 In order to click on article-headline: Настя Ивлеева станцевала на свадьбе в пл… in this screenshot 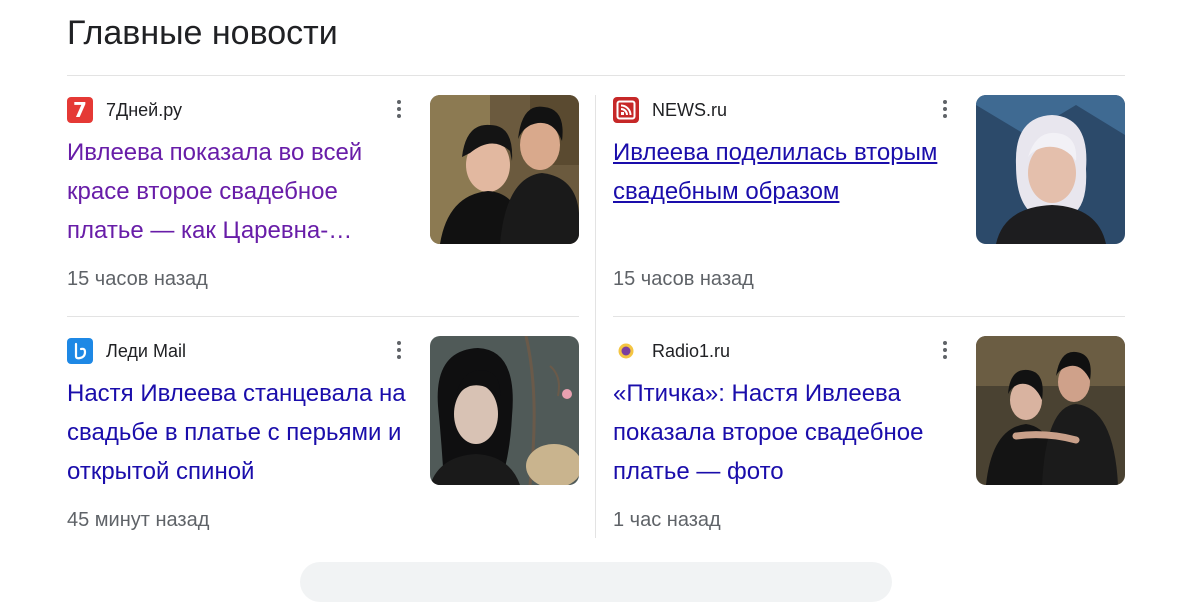, I will do `click(237, 432)`.